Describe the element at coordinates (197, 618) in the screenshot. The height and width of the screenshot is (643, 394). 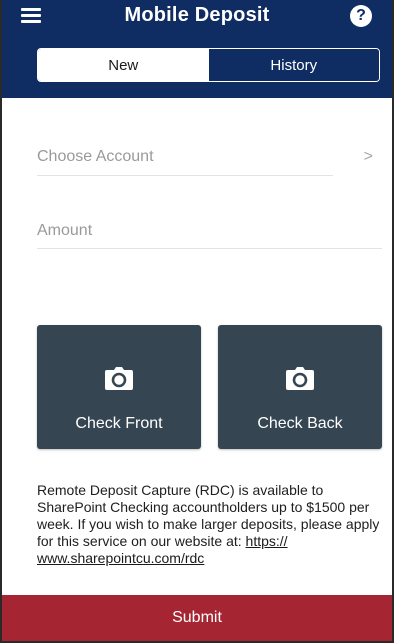
I see `submit-button: Submit` at that location.